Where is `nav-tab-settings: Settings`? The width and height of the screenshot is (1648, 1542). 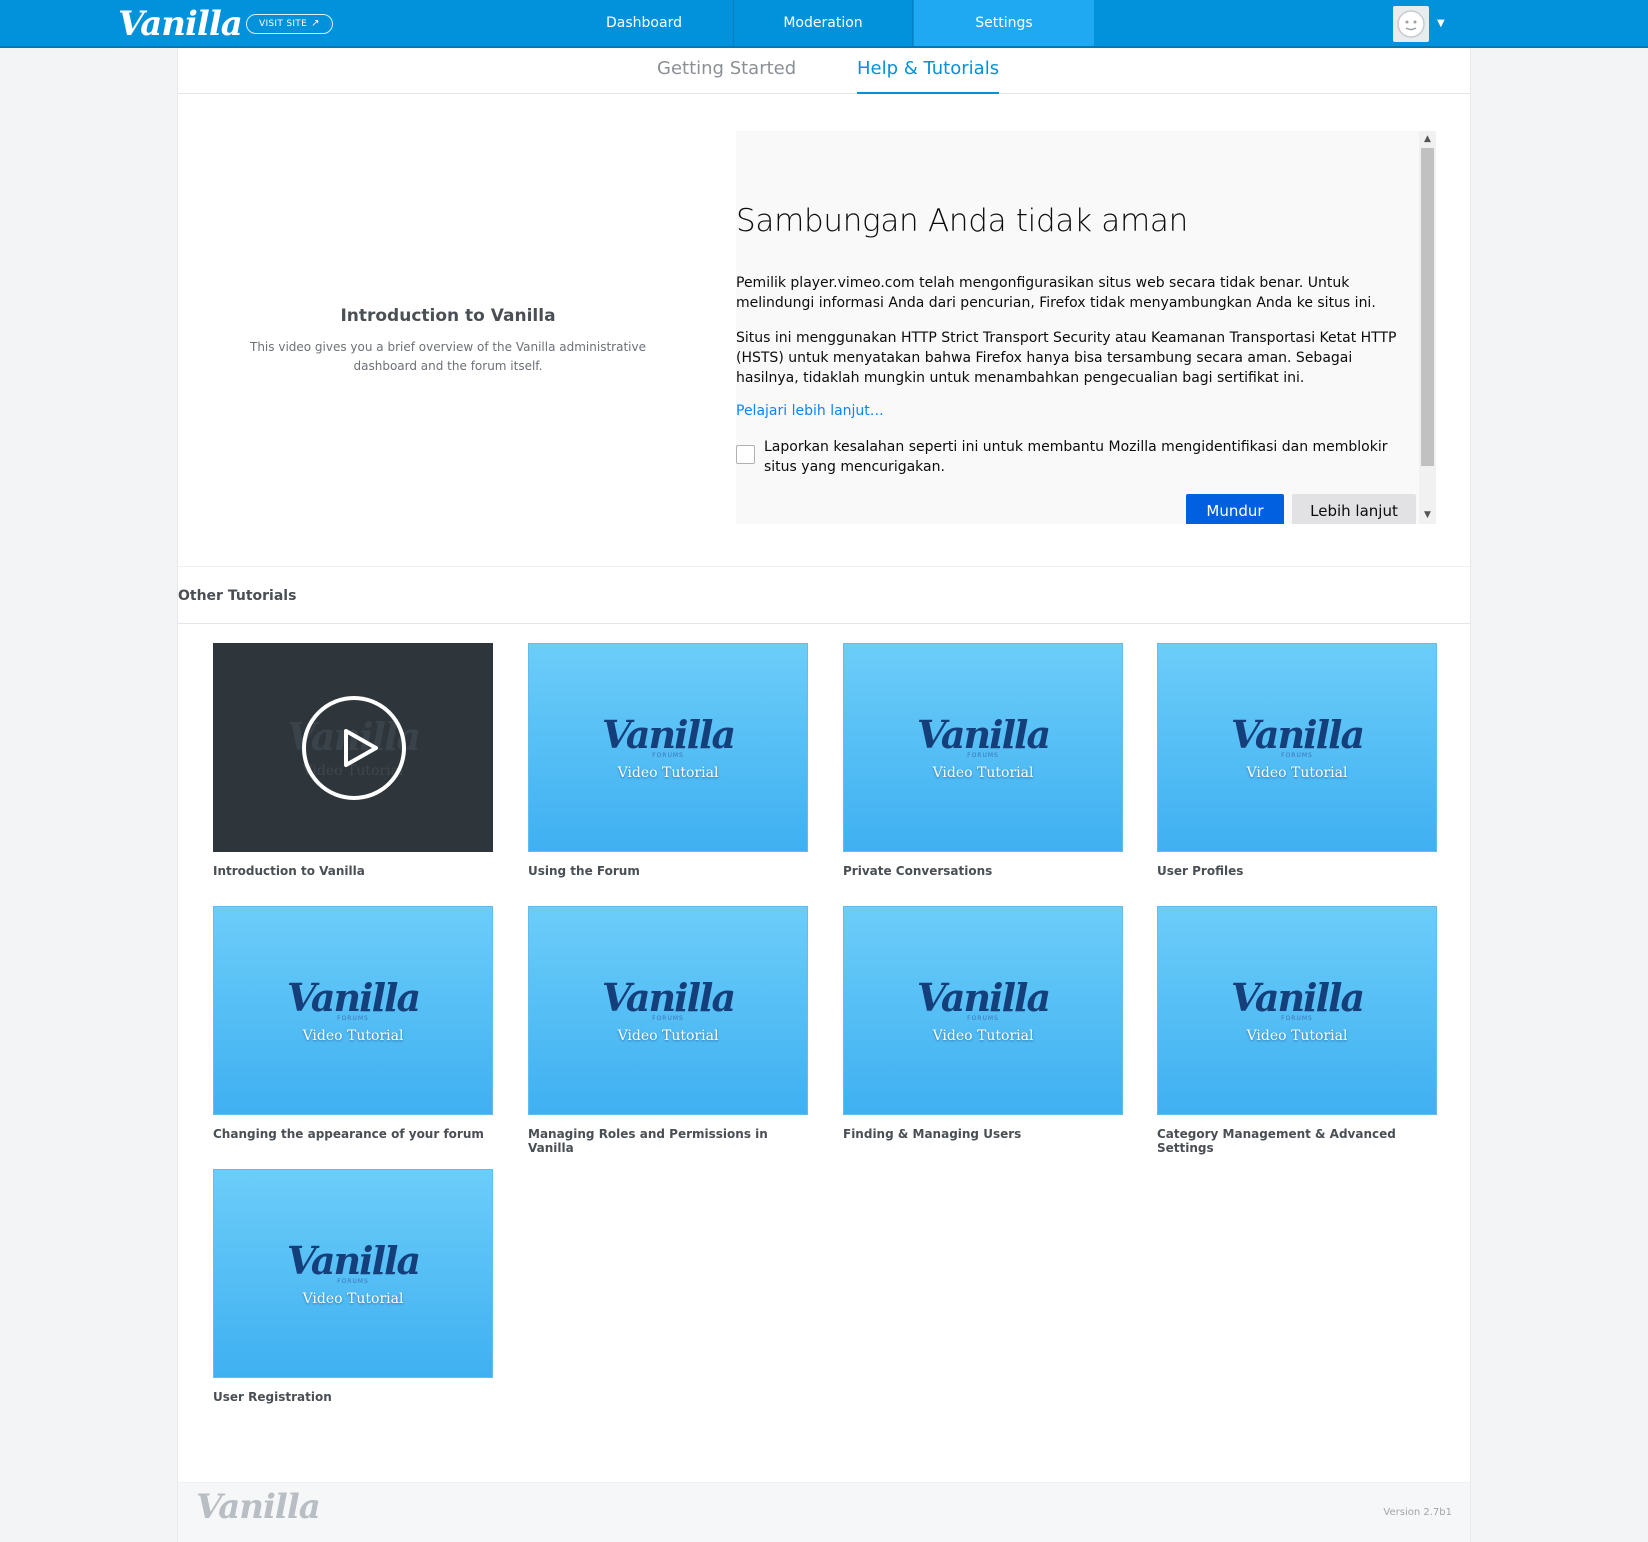
nav-tab-settings: Settings is located at coordinates (1004, 23).